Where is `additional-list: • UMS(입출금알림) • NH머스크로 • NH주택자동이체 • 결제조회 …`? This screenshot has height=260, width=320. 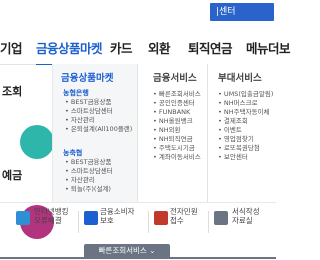 additional-list: • UMS(입출금알림) • NH머스크로 • NH주택자동이체 • 결제조회 … is located at coordinates (245, 126).